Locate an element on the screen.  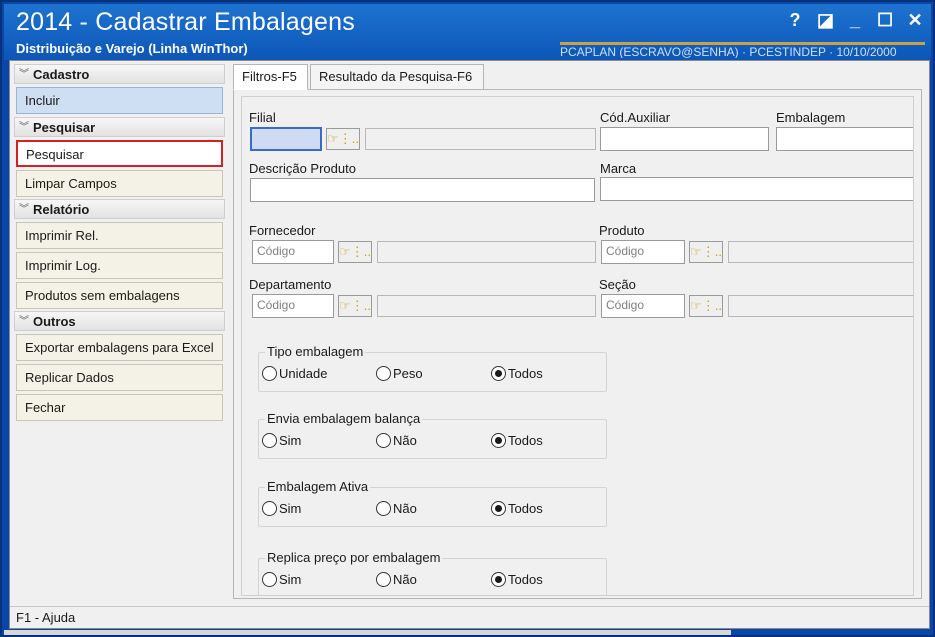
radio-peso: Peso is located at coordinates (399, 373).